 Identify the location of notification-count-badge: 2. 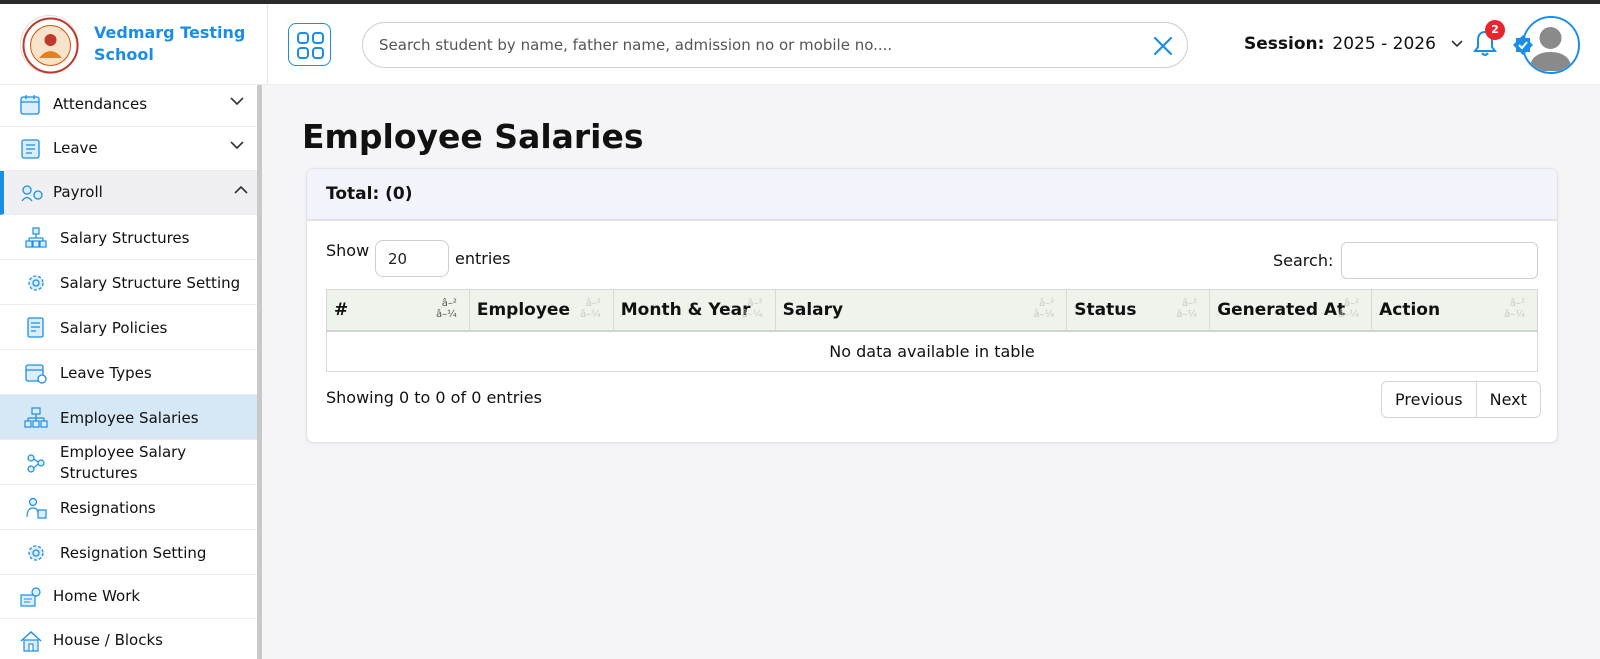
(1495, 30).